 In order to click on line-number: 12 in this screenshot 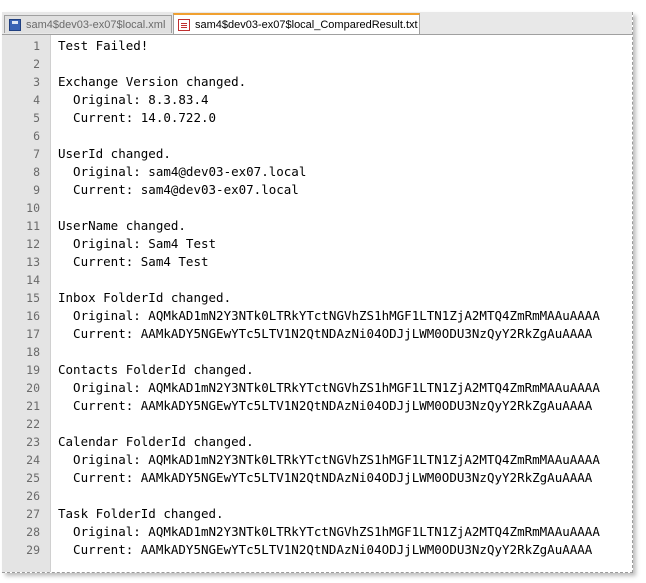, I will do `click(33, 244)`.